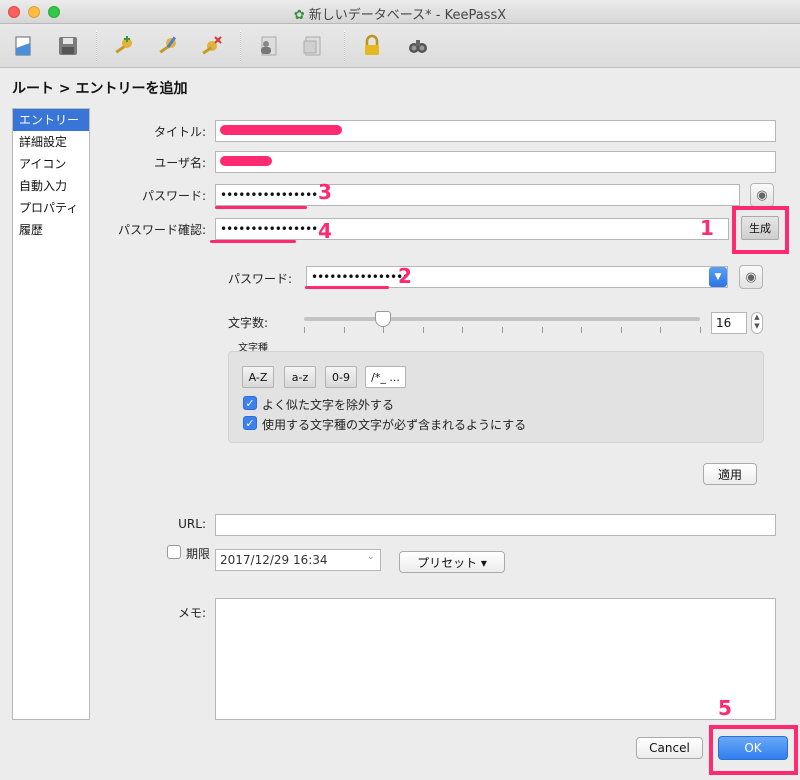 The width and height of the screenshot is (800, 780). I want to click on sidebar-item-autotype: 自動入力, so click(51, 186).